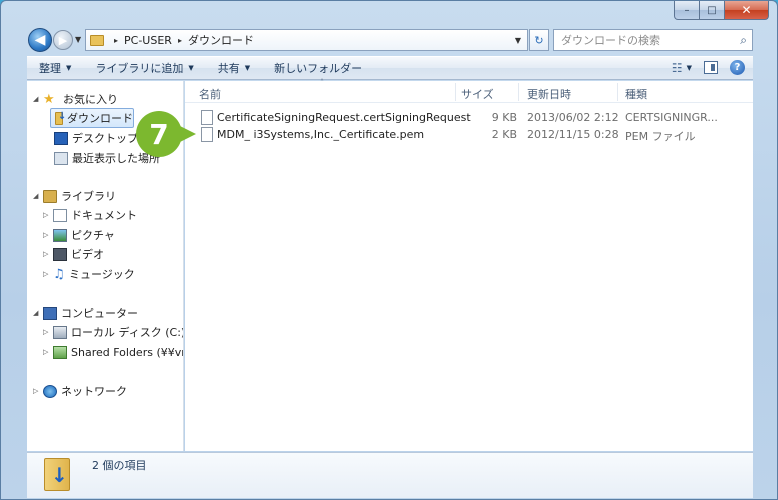  I want to click on sidebar-item-label: コンピューター, so click(99, 313).